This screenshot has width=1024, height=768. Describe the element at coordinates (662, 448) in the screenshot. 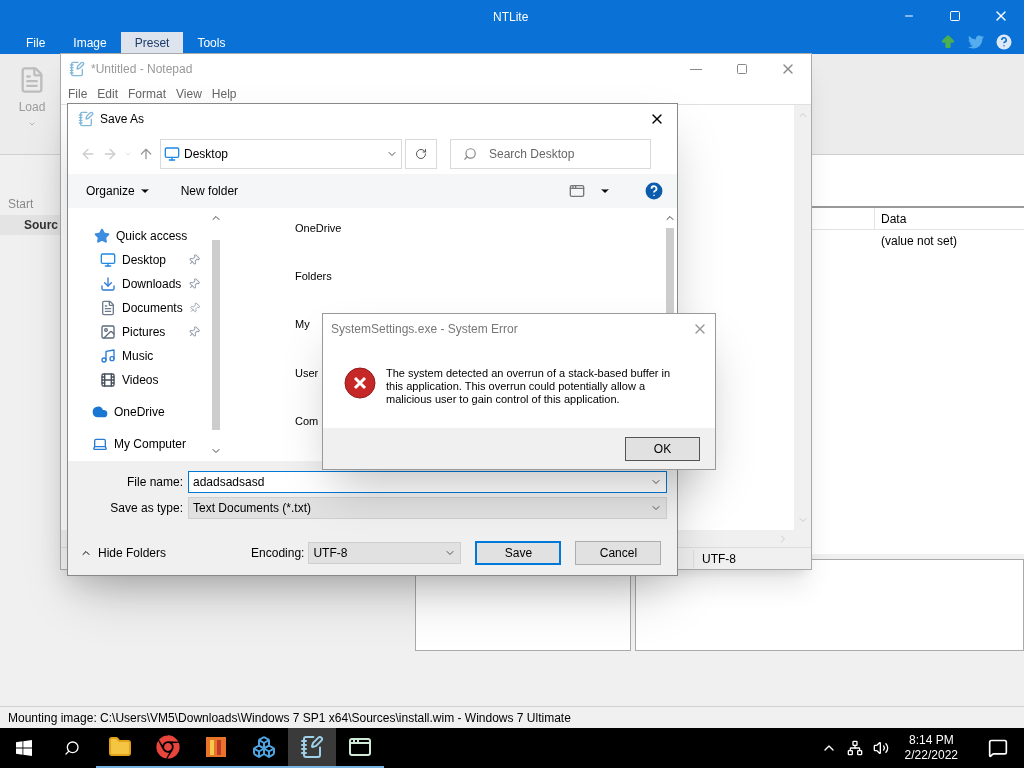

I see `ok-button: OK` at that location.